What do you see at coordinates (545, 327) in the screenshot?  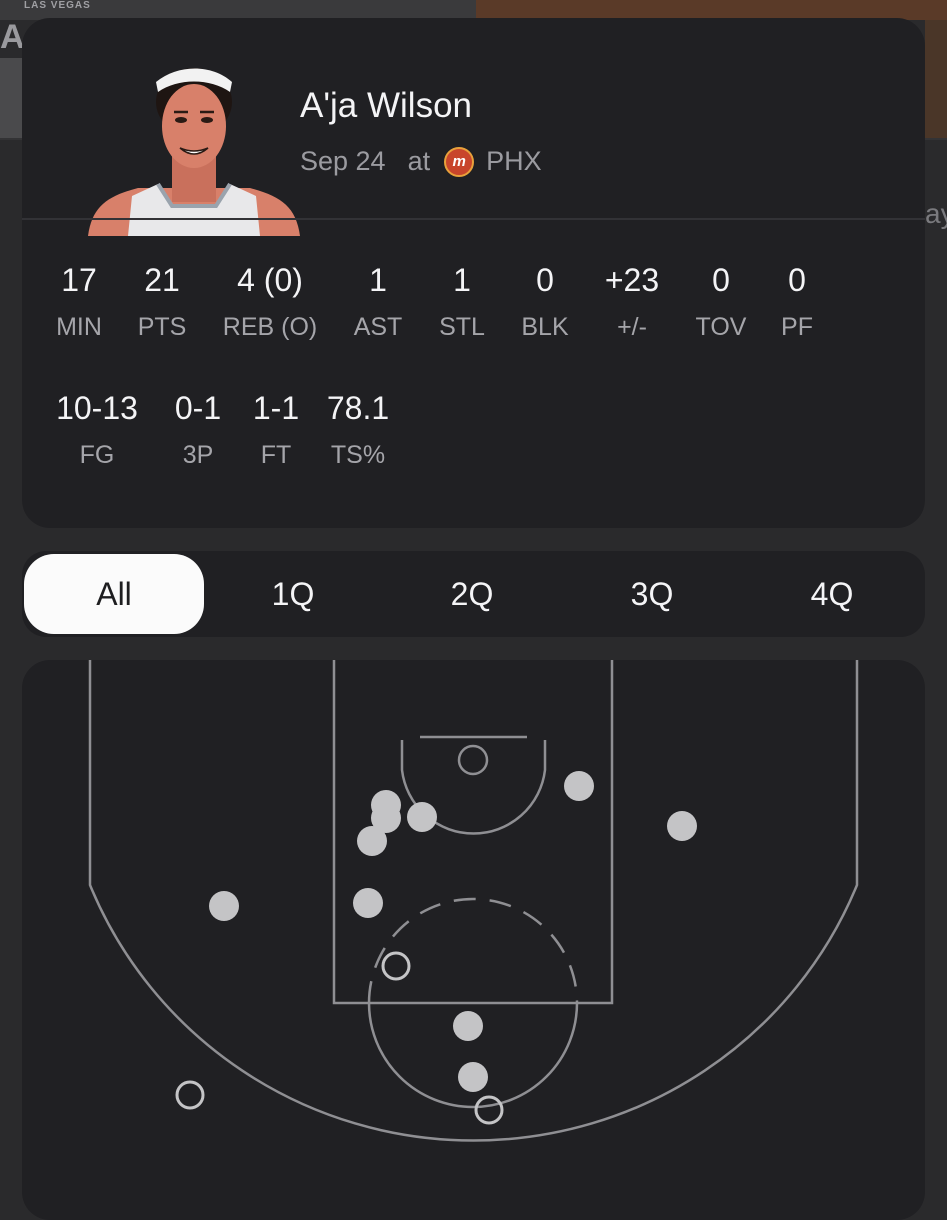 I see `stat-label: BLK` at bounding box center [545, 327].